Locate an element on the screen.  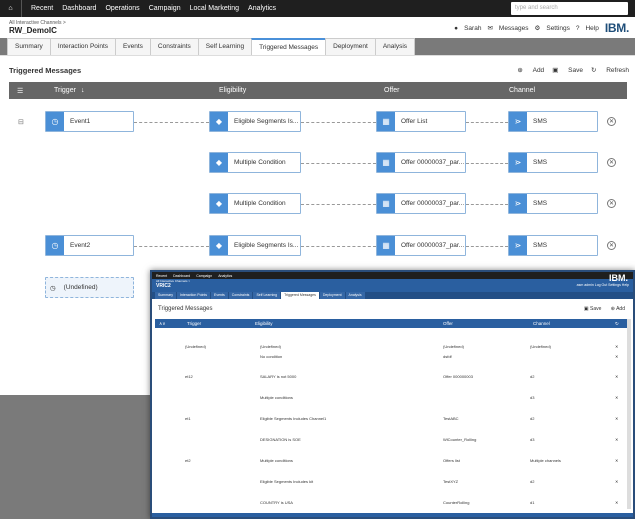
refresh-button: ↻ Refresh is located at coordinates (610, 70).